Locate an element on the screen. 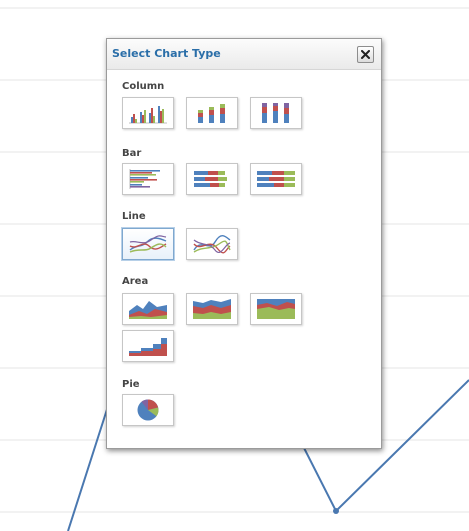 The height and width of the screenshot is (531, 469). chart-type-stacked-column is located at coordinates (212, 113).